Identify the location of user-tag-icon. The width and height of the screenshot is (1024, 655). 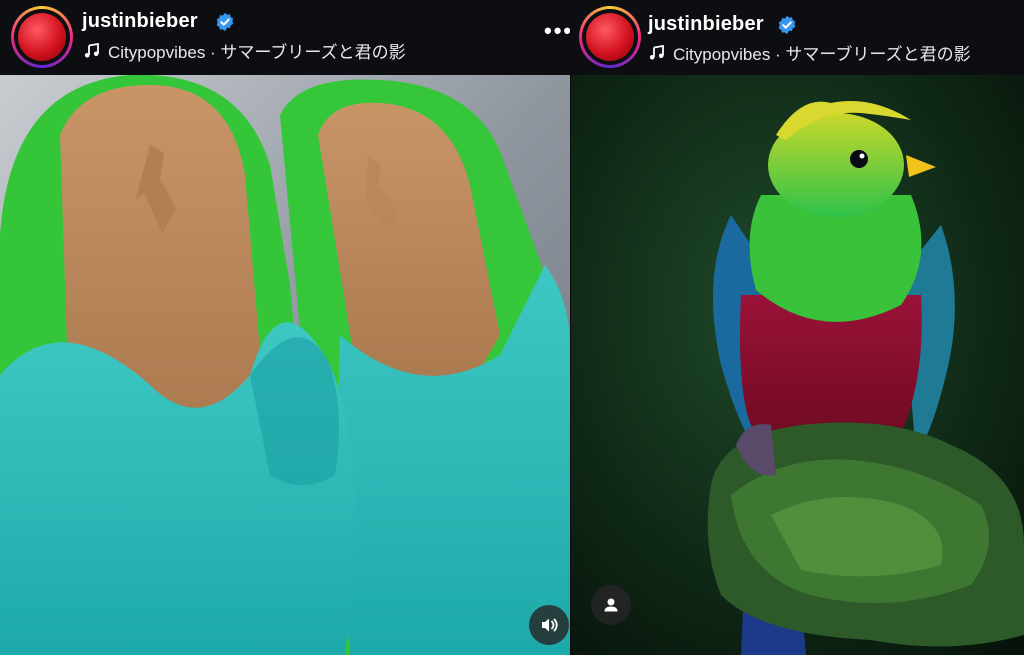
(611, 605).